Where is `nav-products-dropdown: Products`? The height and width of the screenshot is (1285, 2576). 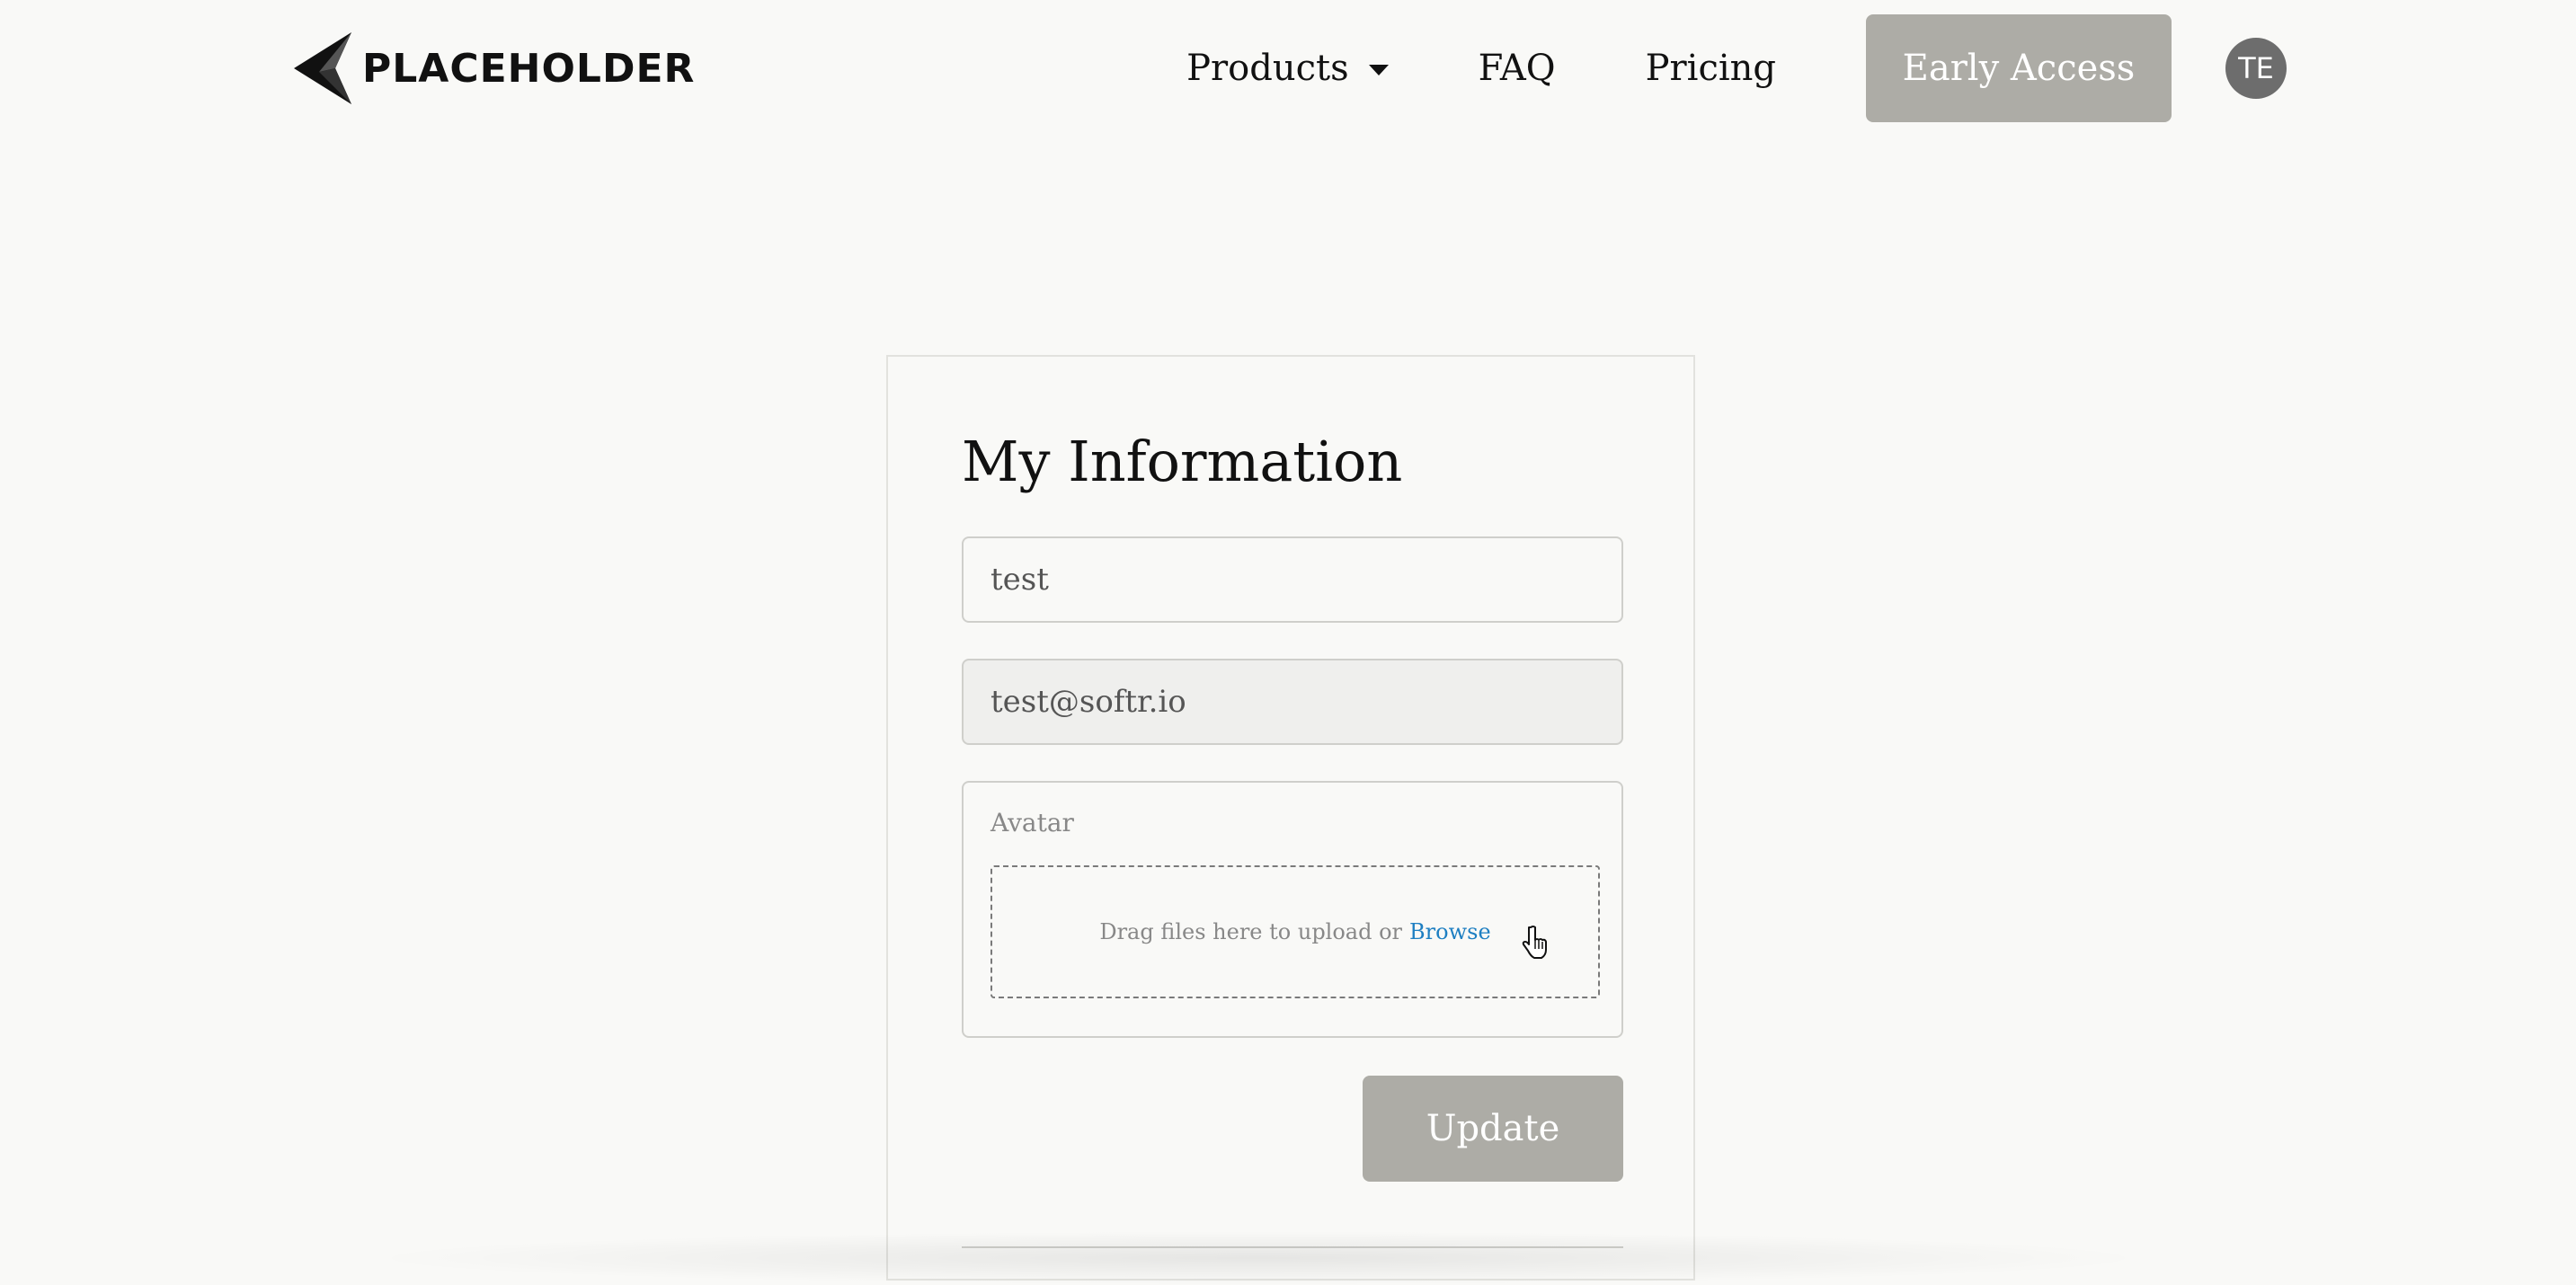 nav-products-dropdown: Products is located at coordinates (1287, 69).